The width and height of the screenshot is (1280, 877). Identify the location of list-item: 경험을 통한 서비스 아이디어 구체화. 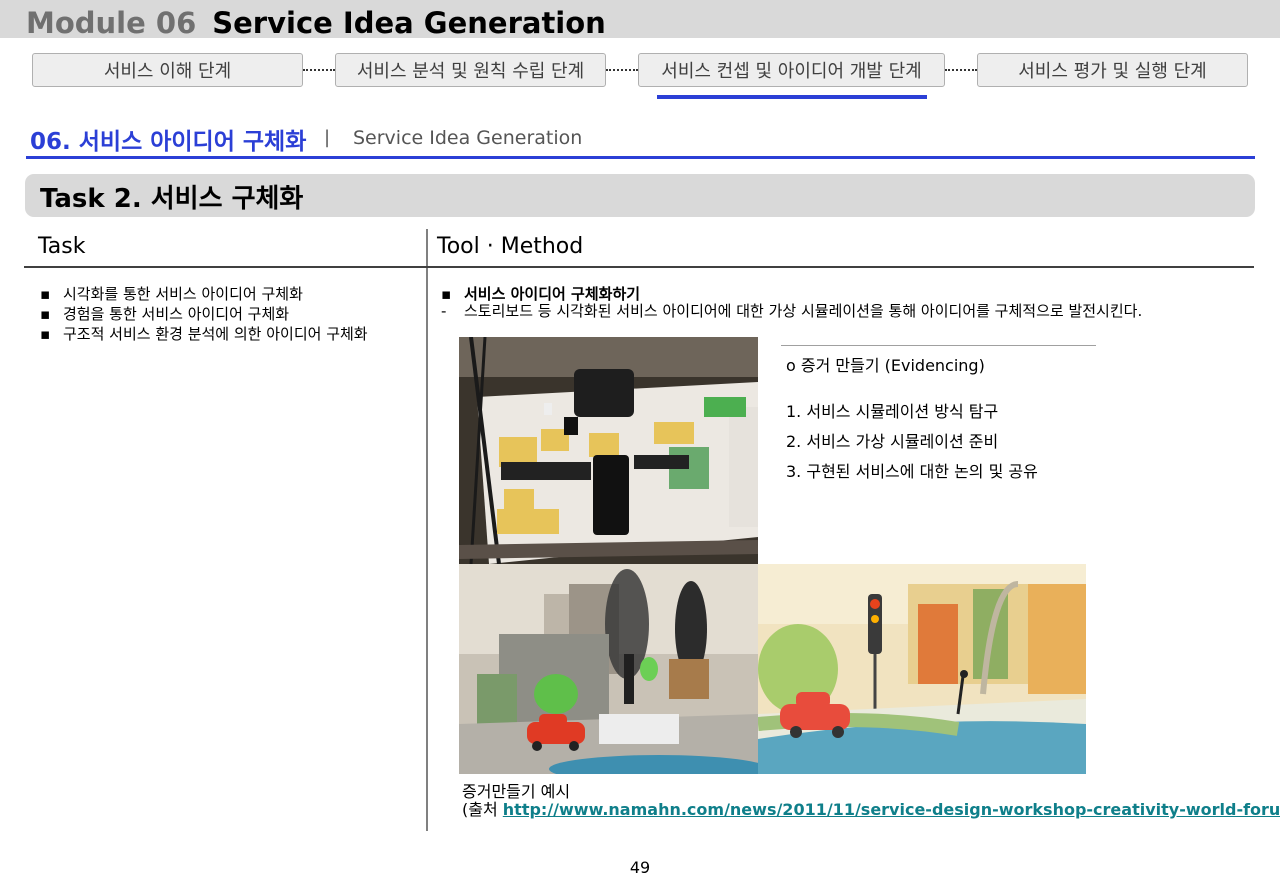
(204, 314).